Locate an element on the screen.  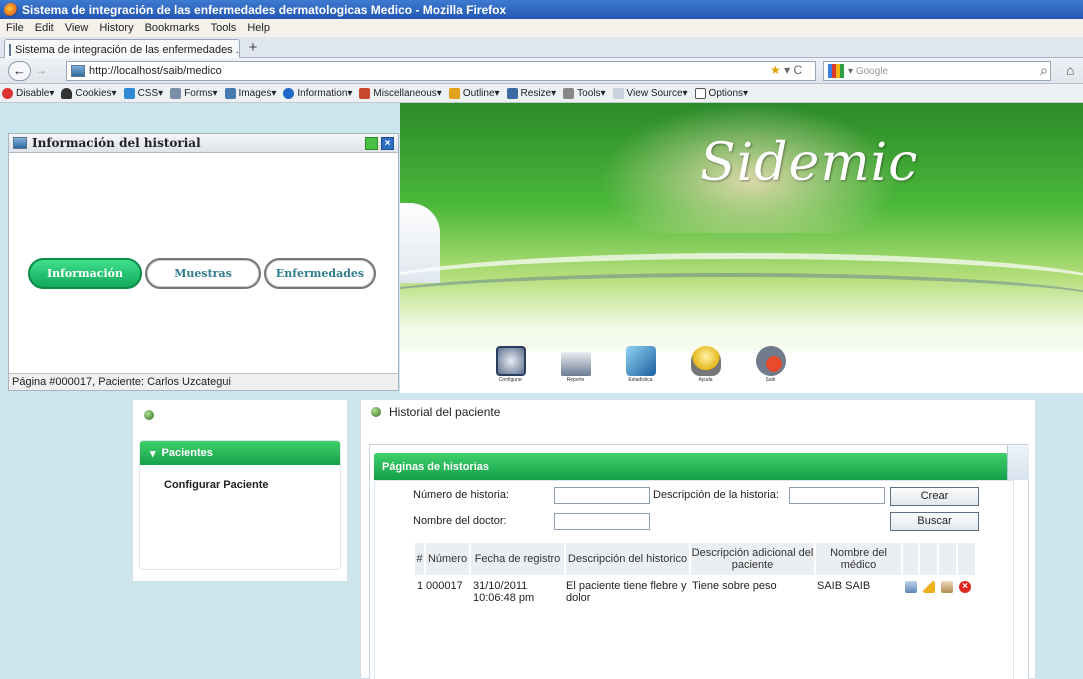
menu-section-label: Pacientes is located at coordinates (187, 453).